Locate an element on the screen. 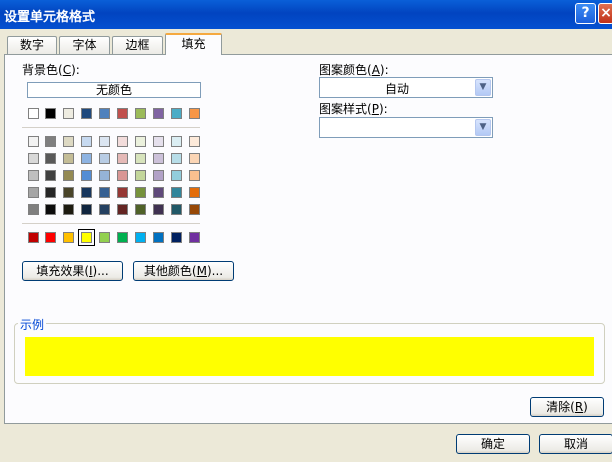 Image resolution: width=612 pixels, height=462 pixels. help-icon: ? is located at coordinates (585, 13).